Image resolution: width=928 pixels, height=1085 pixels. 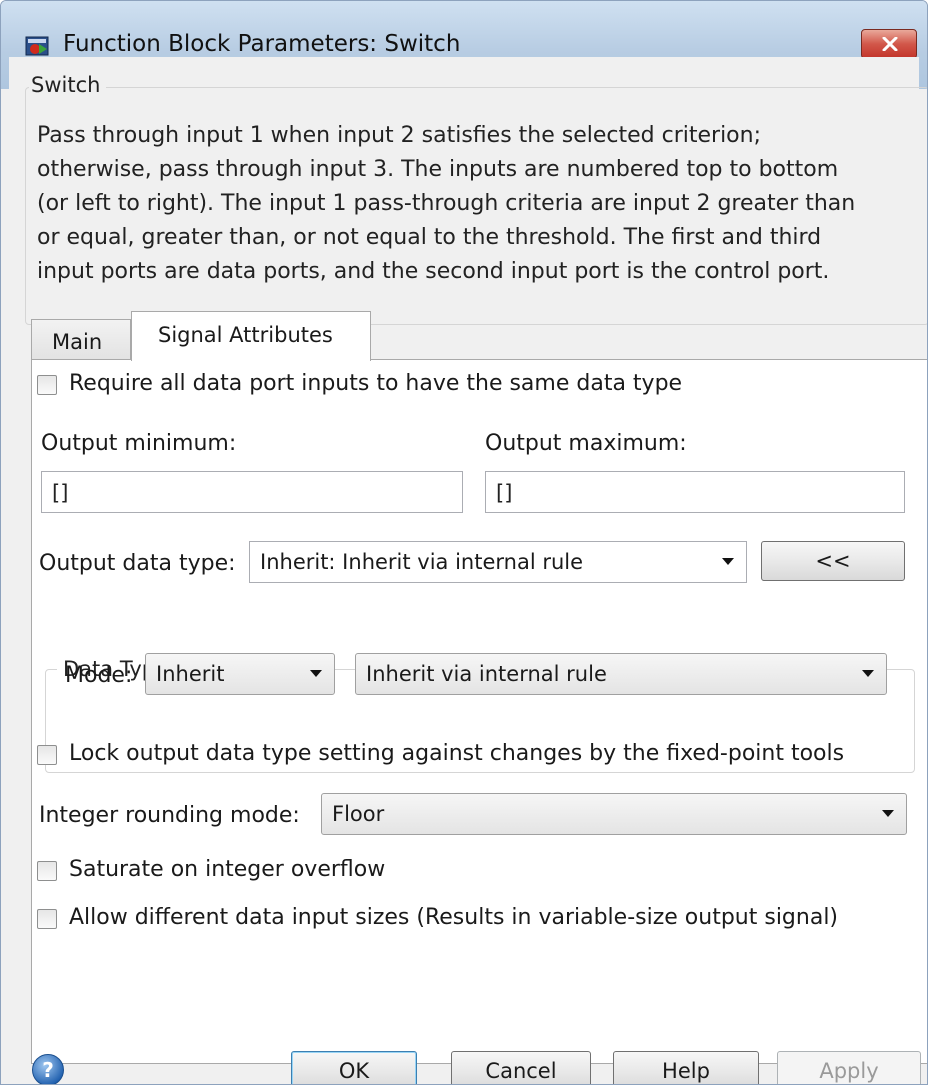 I want to click on mode-value: Inherit, so click(x=190, y=674).